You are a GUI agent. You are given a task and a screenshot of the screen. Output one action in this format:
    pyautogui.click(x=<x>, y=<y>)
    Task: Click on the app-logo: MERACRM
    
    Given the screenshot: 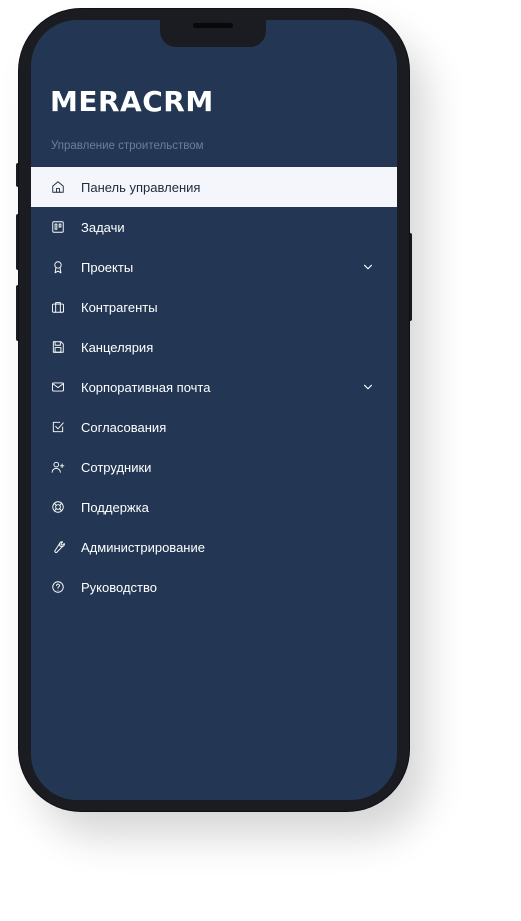 What is the action you would take?
    pyautogui.click(x=132, y=101)
    